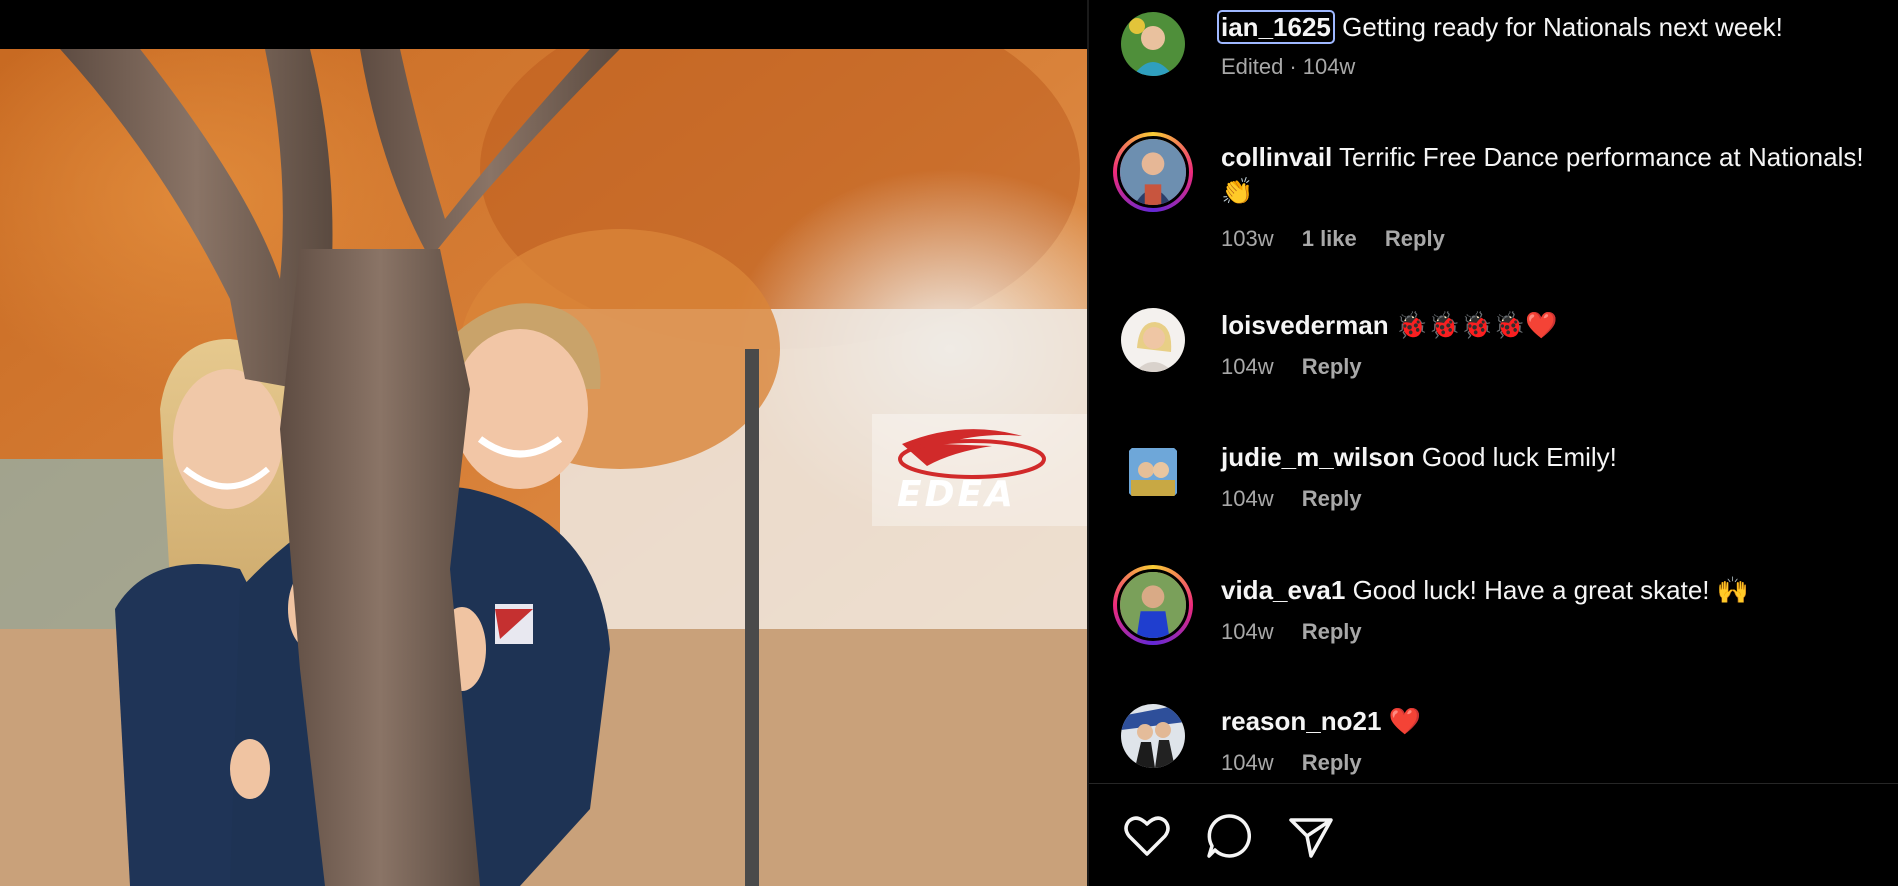 The width and height of the screenshot is (1898, 886). Describe the element at coordinates (1305, 325) in the screenshot. I see `comment-username: loisvederman` at that location.